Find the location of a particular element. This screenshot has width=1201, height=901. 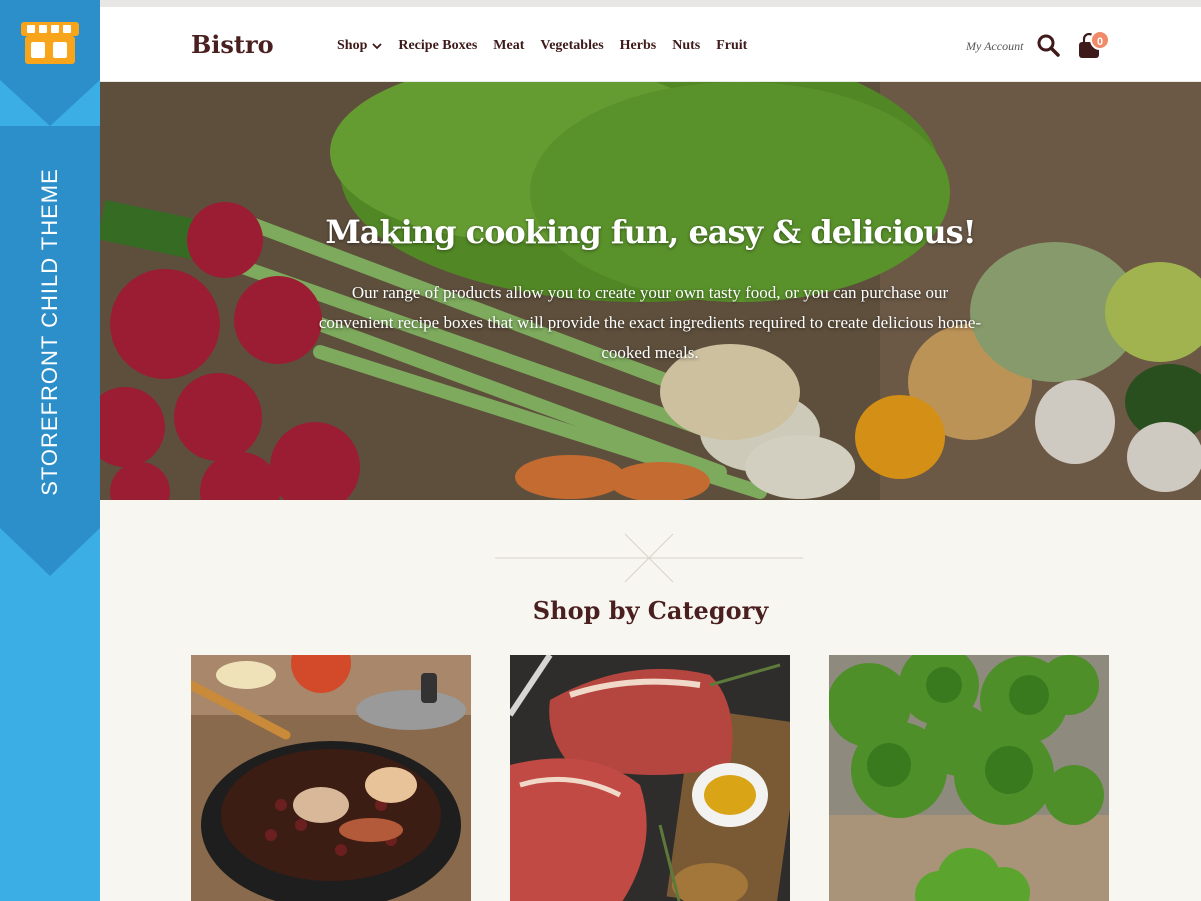

search-icon is located at coordinates (1048, 45).